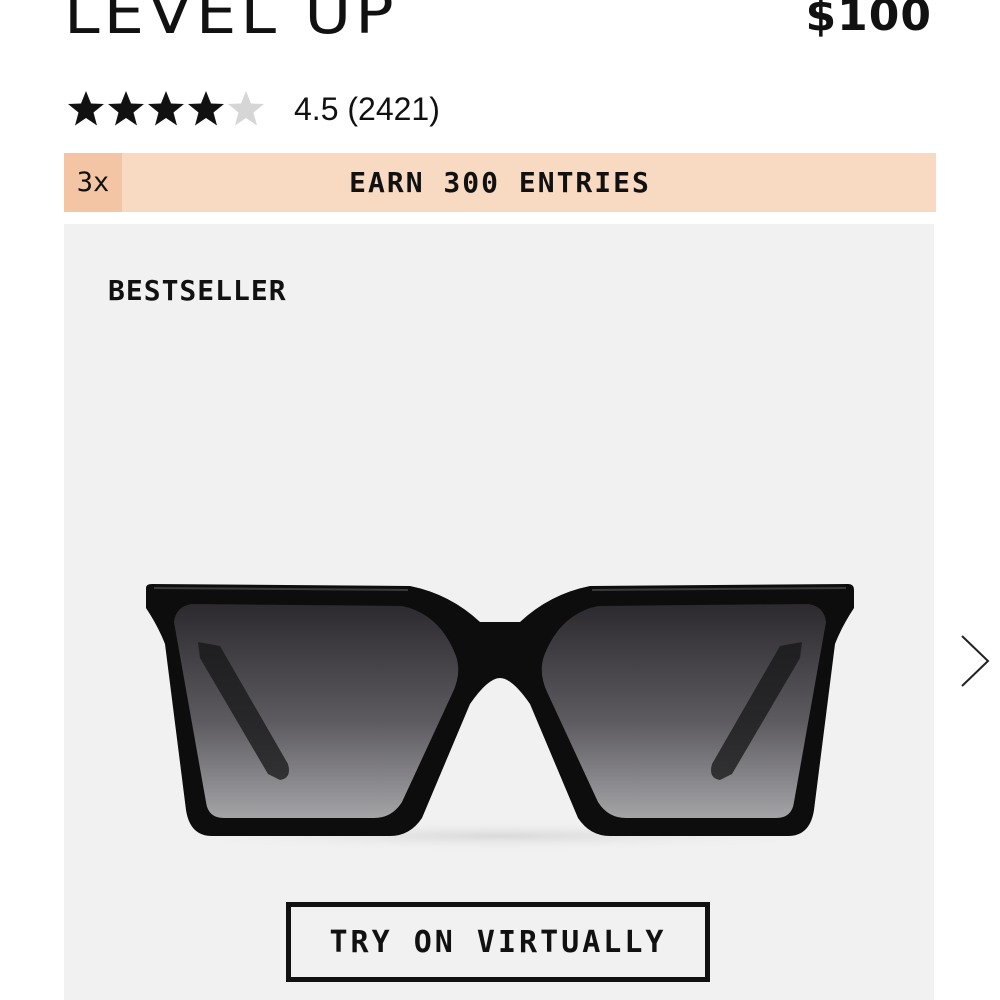  I want to click on product-price: $100, so click(868, 20).